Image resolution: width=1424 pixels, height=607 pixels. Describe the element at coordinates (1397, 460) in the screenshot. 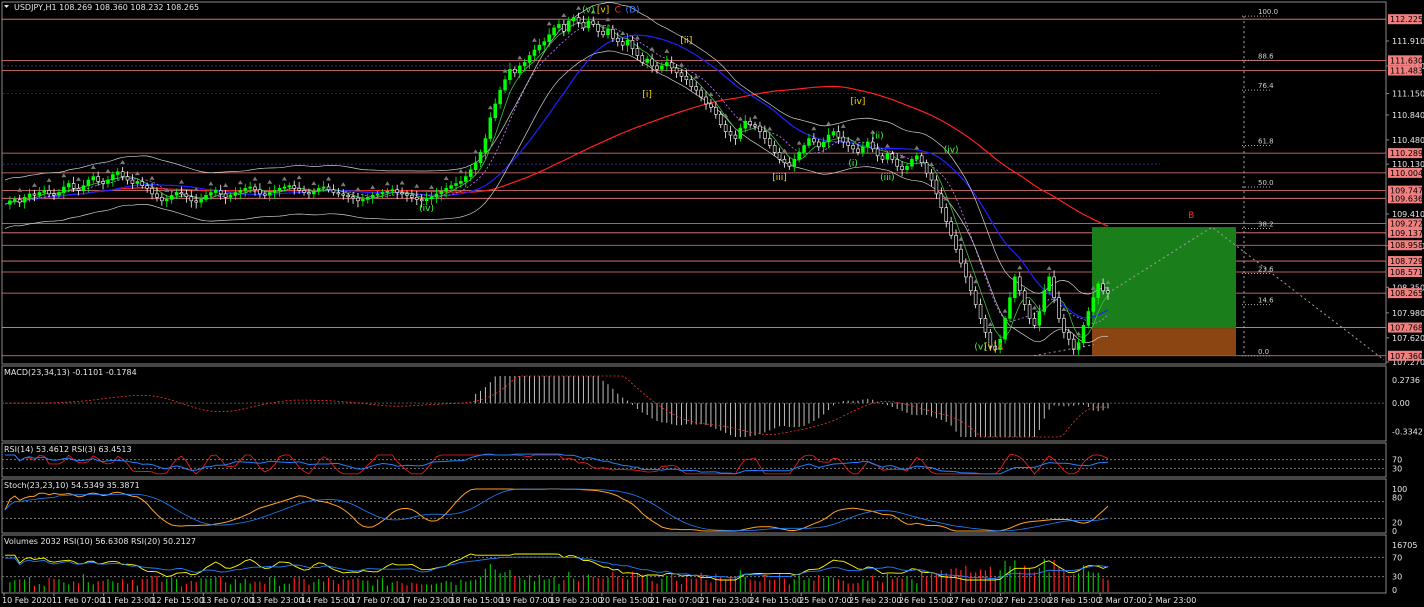

I see `rsi-tick-label: 70` at that location.